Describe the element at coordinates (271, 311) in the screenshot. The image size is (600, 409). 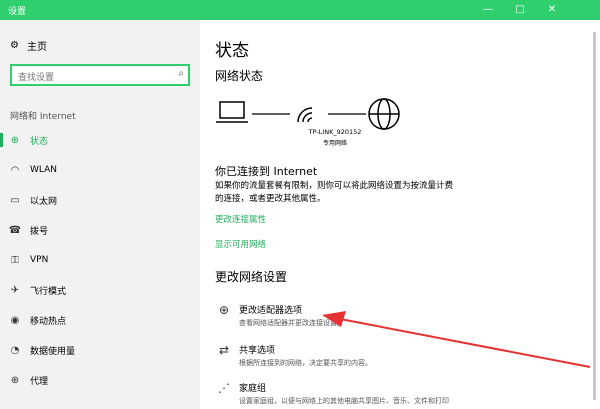
I see `option-title: 更改适配器选项` at that location.